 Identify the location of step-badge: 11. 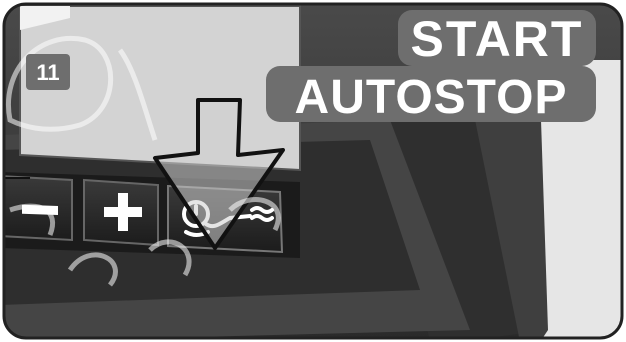
(48, 72).